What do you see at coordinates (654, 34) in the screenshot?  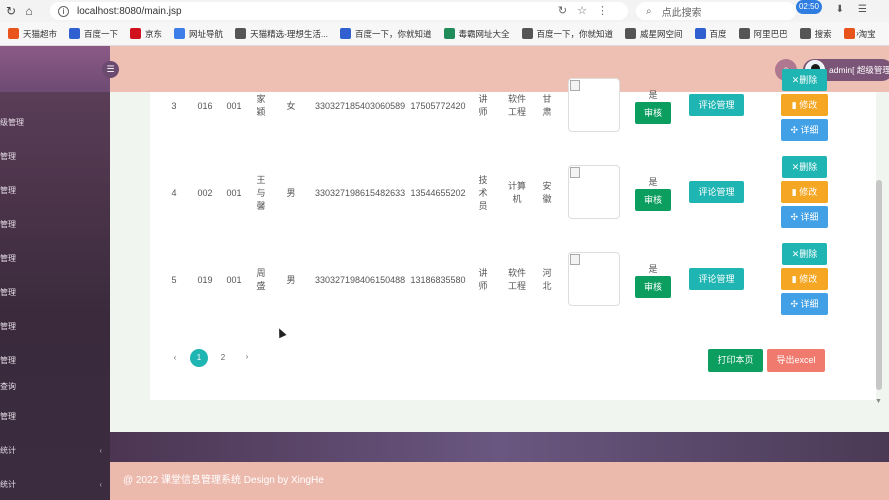 I see `bookmark-item: 威星网空间` at bounding box center [654, 34].